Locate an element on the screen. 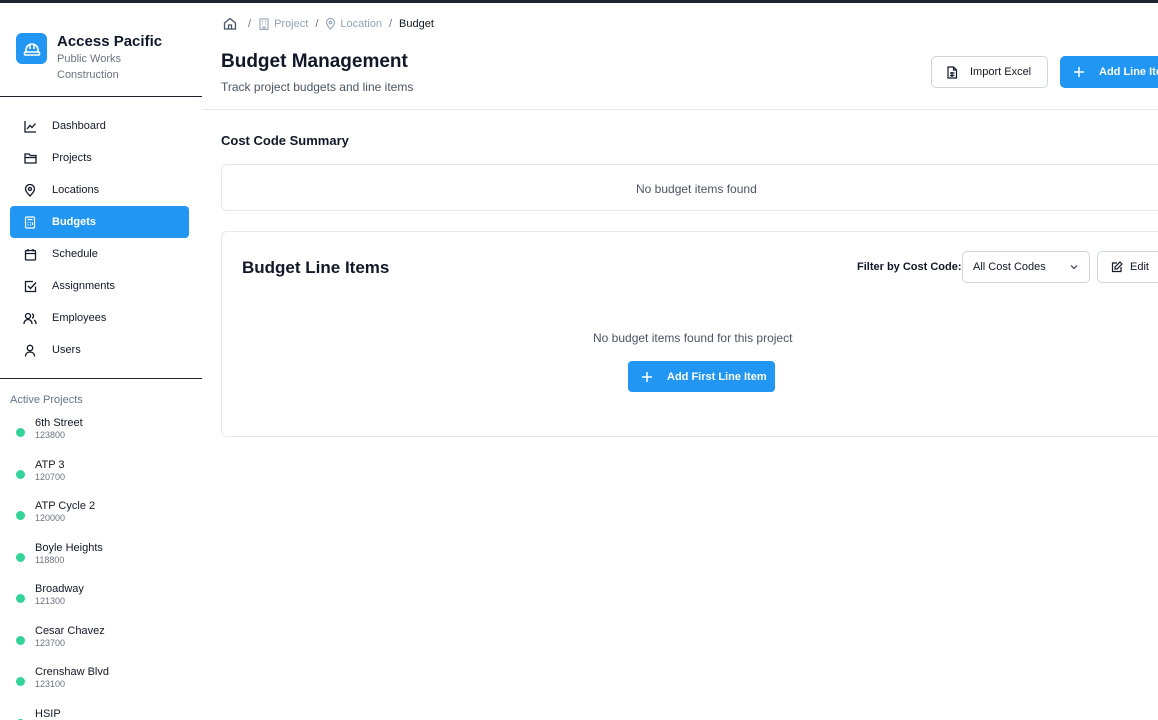 The image size is (1158, 720). calculator-icon is located at coordinates (30, 222).